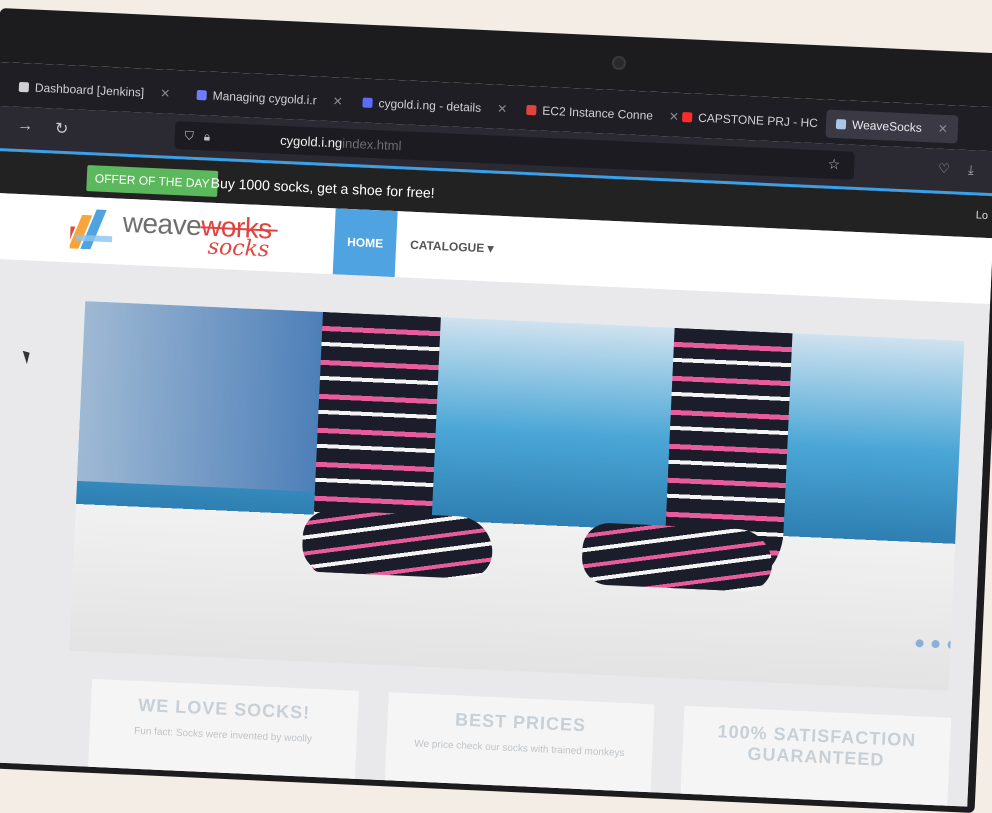  I want to click on tab-capstone-prj: CAPSTONE PRJ - HC ✕, so click(763, 120).